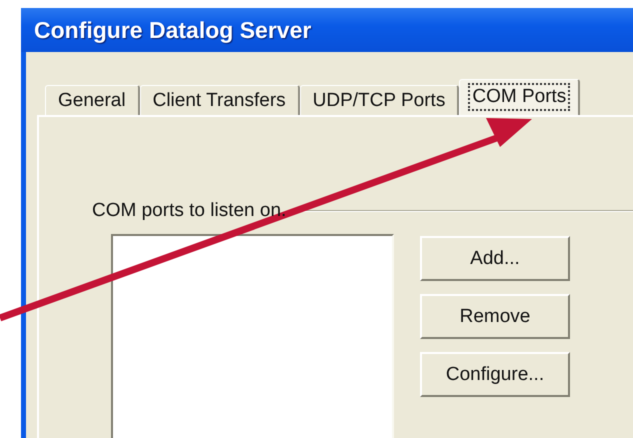 Image resolution: width=633 pixels, height=438 pixels. What do you see at coordinates (519, 98) in the screenshot?
I see `tab: COM Ports` at bounding box center [519, 98].